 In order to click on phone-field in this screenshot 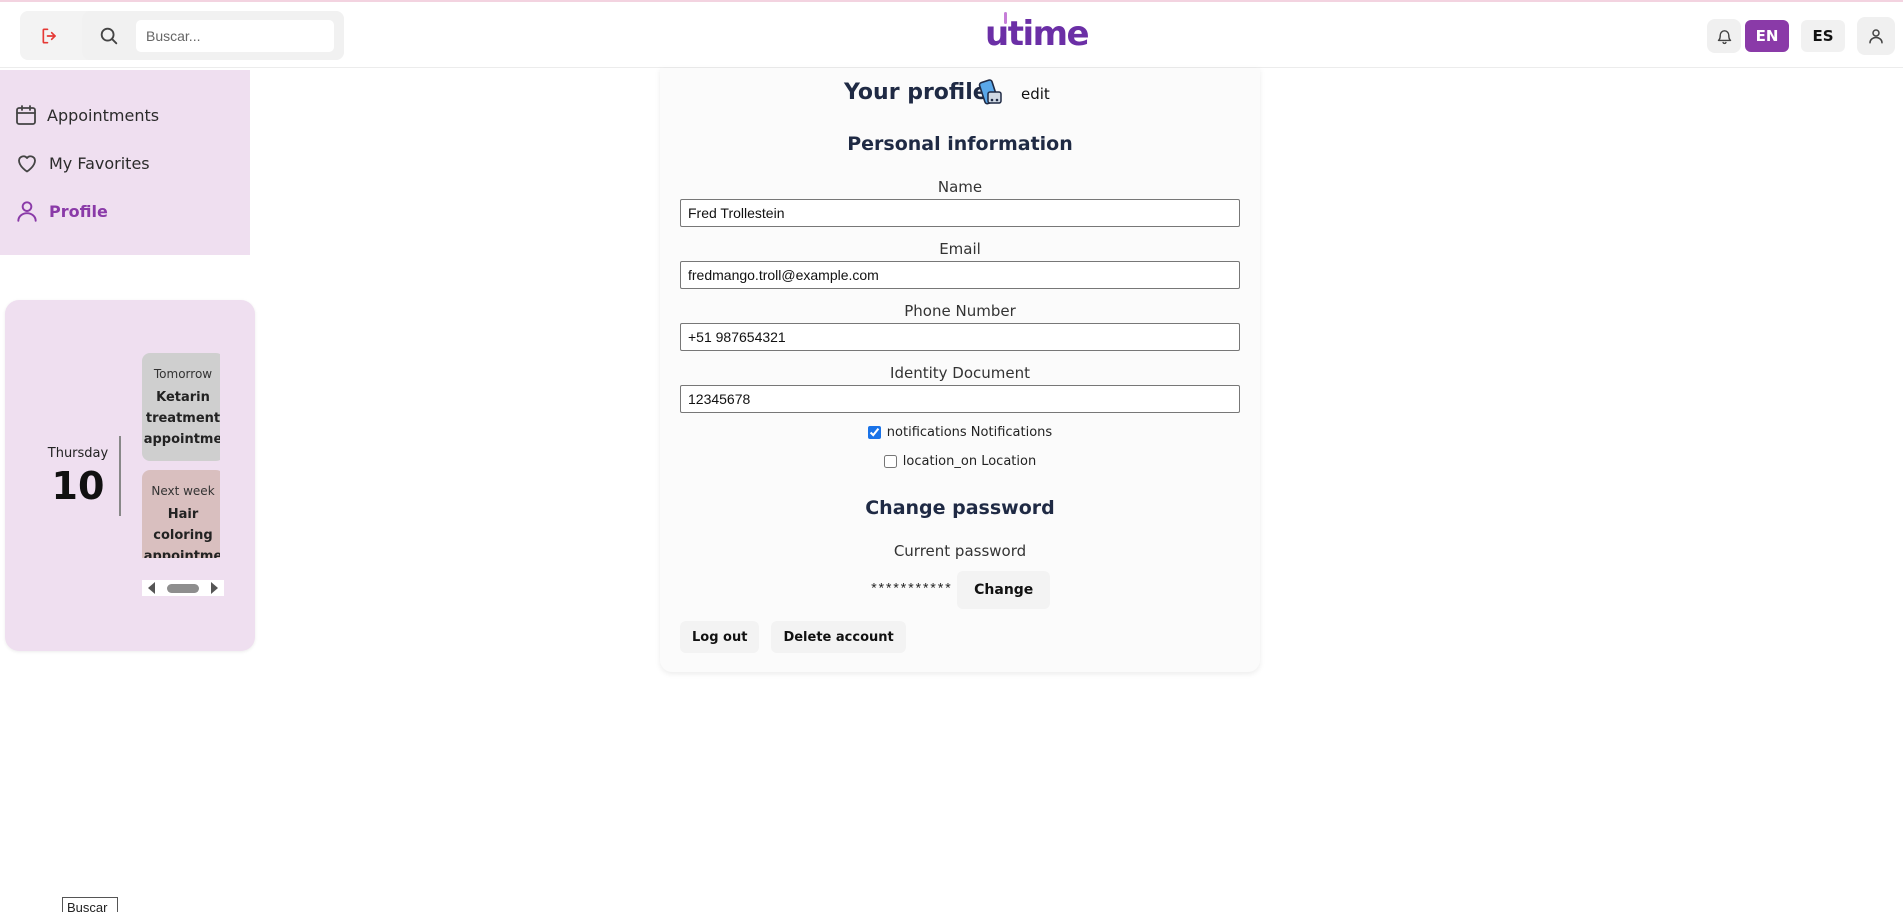, I will do `click(960, 337)`.